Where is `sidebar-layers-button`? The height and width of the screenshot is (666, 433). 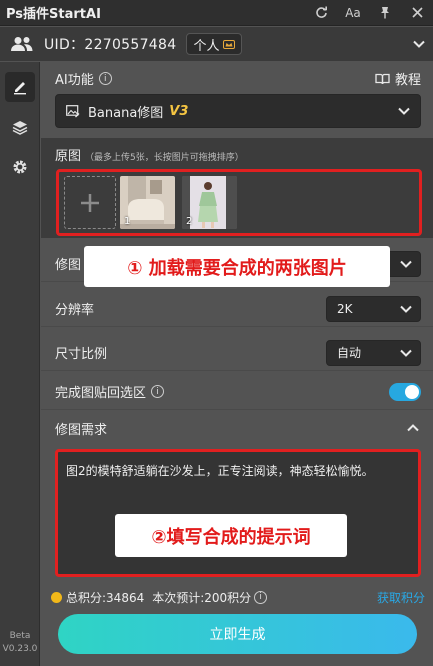
sidebar-layers-button is located at coordinates (20, 127).